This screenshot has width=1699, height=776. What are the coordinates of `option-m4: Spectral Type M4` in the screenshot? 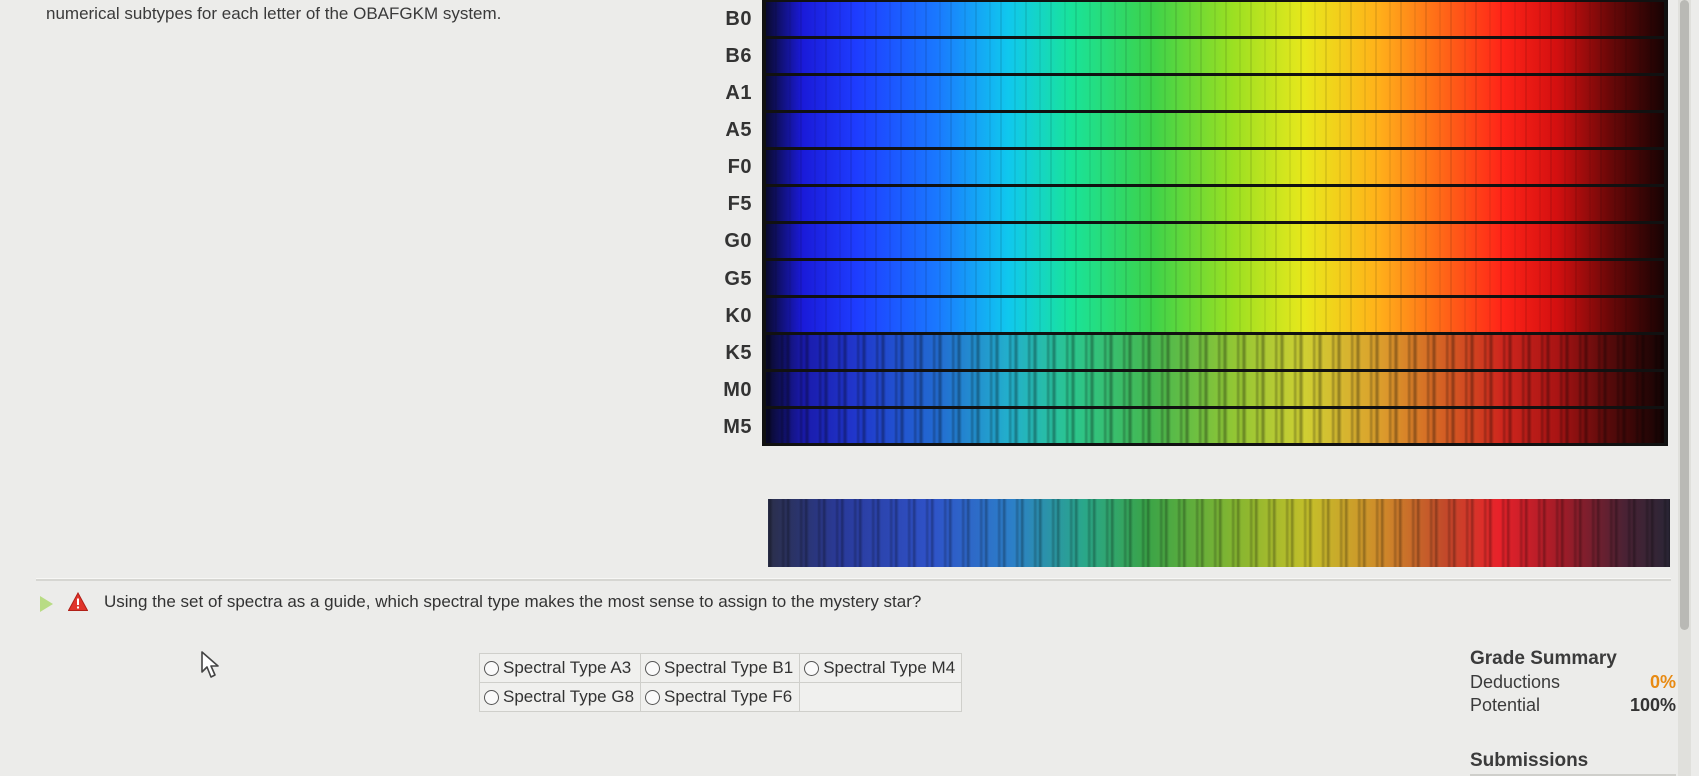 It's located at (879, 668).